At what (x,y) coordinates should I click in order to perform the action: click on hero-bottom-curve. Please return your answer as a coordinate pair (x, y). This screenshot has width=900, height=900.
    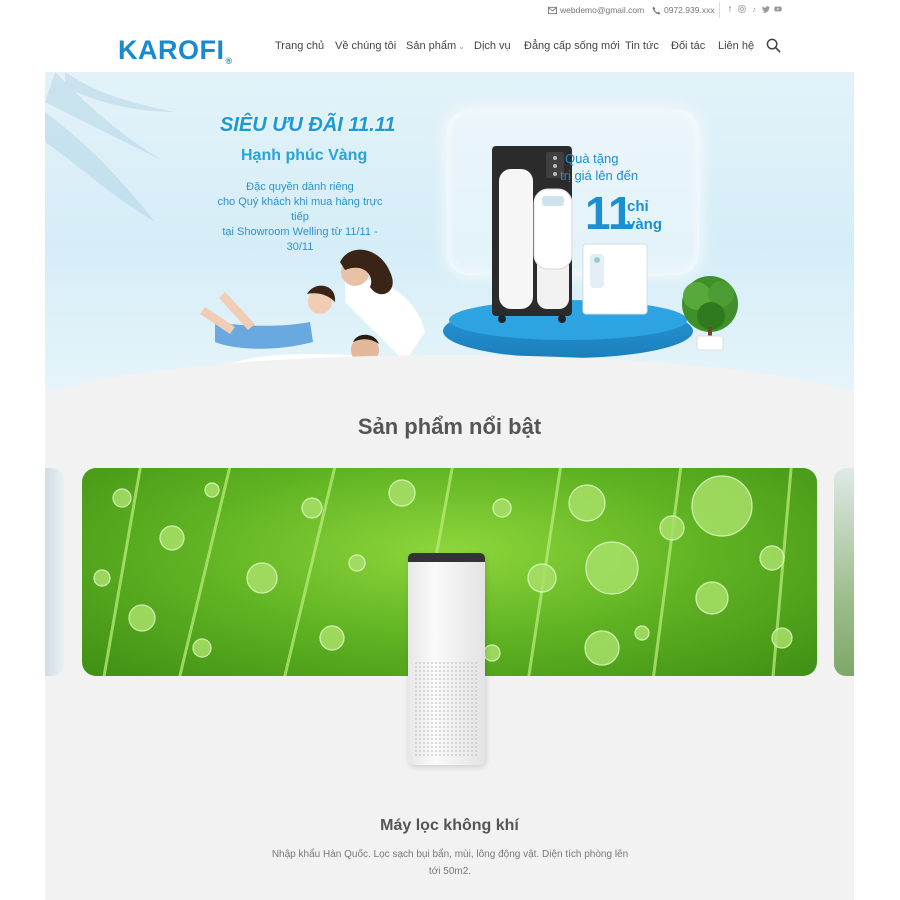
    Looking at the image, I should click on (449, 372).